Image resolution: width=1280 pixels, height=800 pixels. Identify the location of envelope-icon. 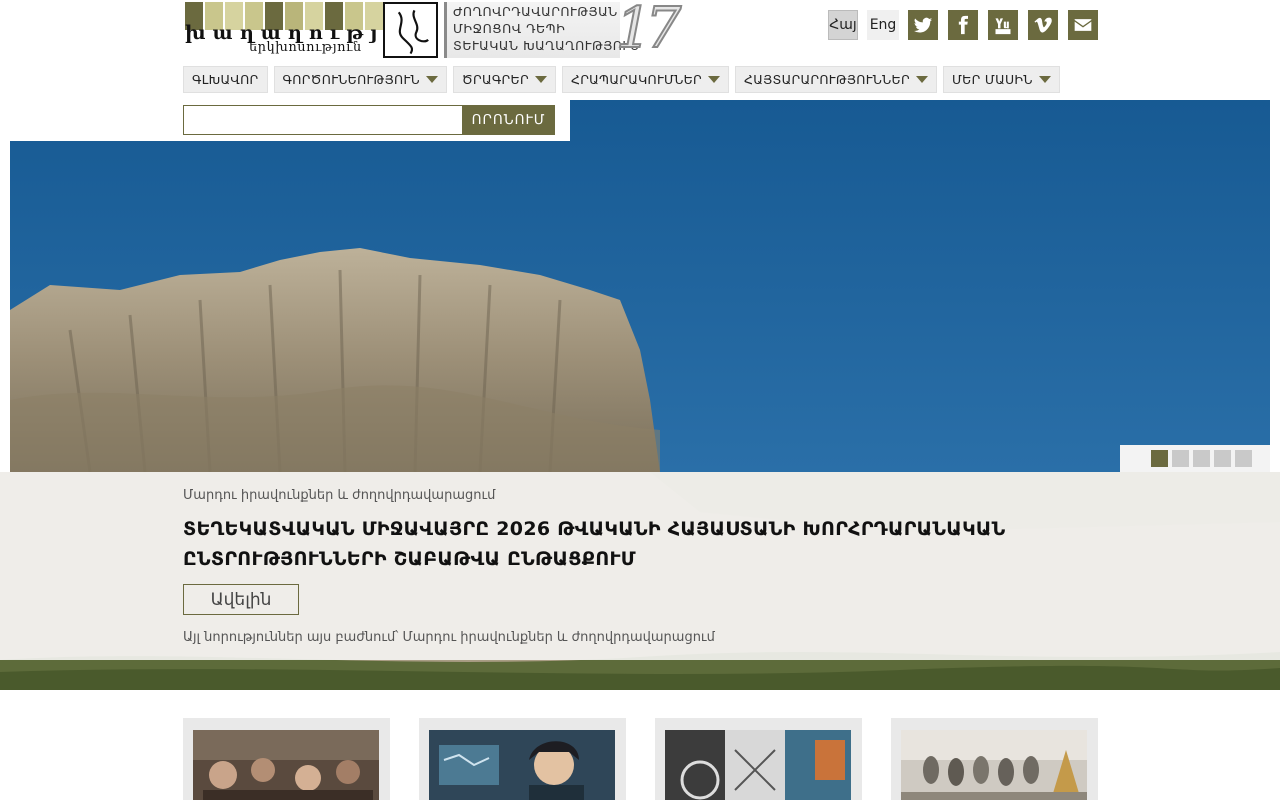
(1083, 25).